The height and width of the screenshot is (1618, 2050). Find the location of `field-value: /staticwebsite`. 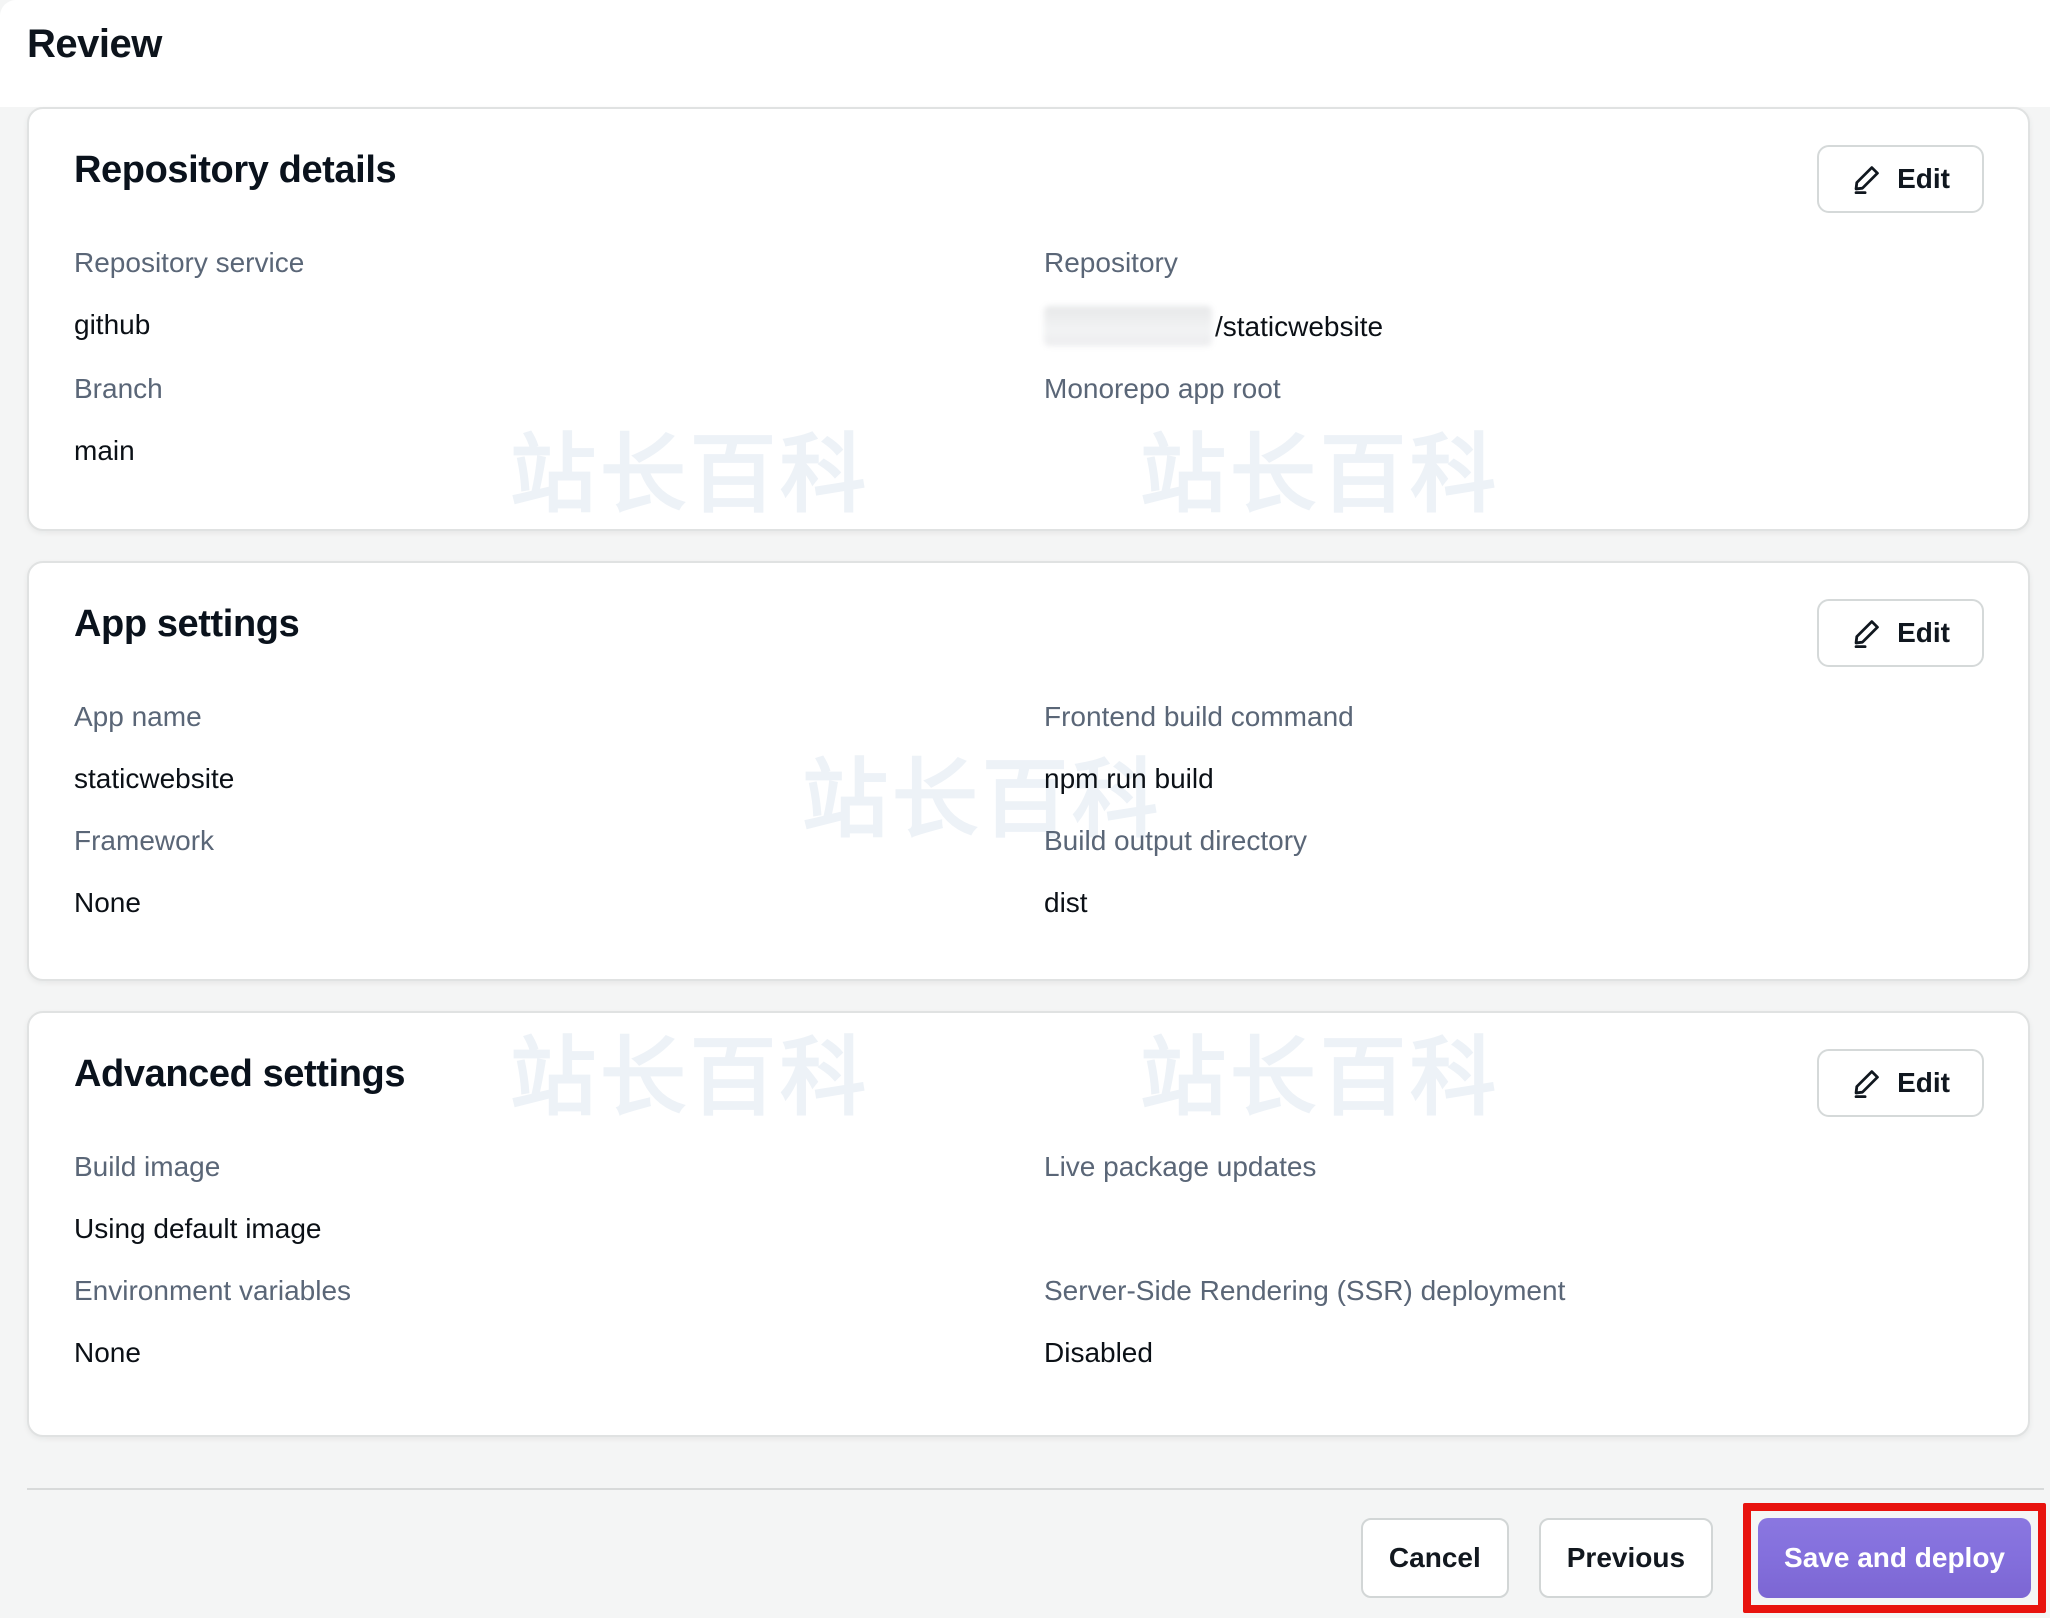

field-value: /staticwebsite is located at coordinates (1514, 326).